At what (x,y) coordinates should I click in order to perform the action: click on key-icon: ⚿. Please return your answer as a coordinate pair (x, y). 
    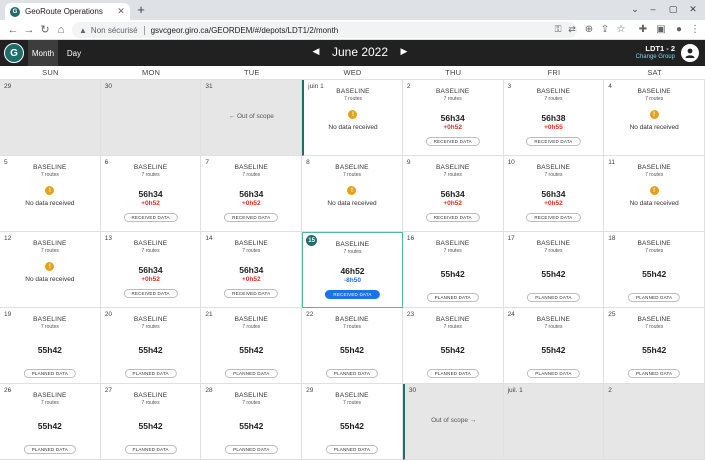
    Looking at the image, I should click on (558, 29).